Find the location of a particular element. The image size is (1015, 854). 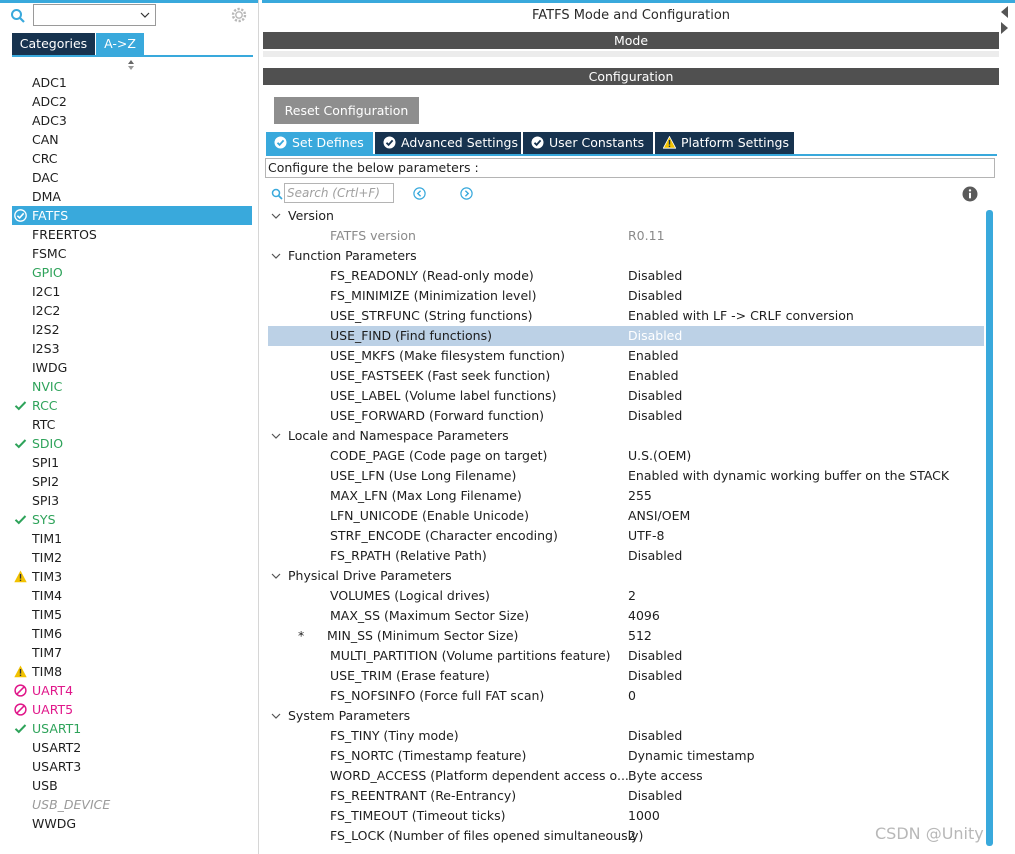

component-item: TIM3 is located at coordinates (132, 576).